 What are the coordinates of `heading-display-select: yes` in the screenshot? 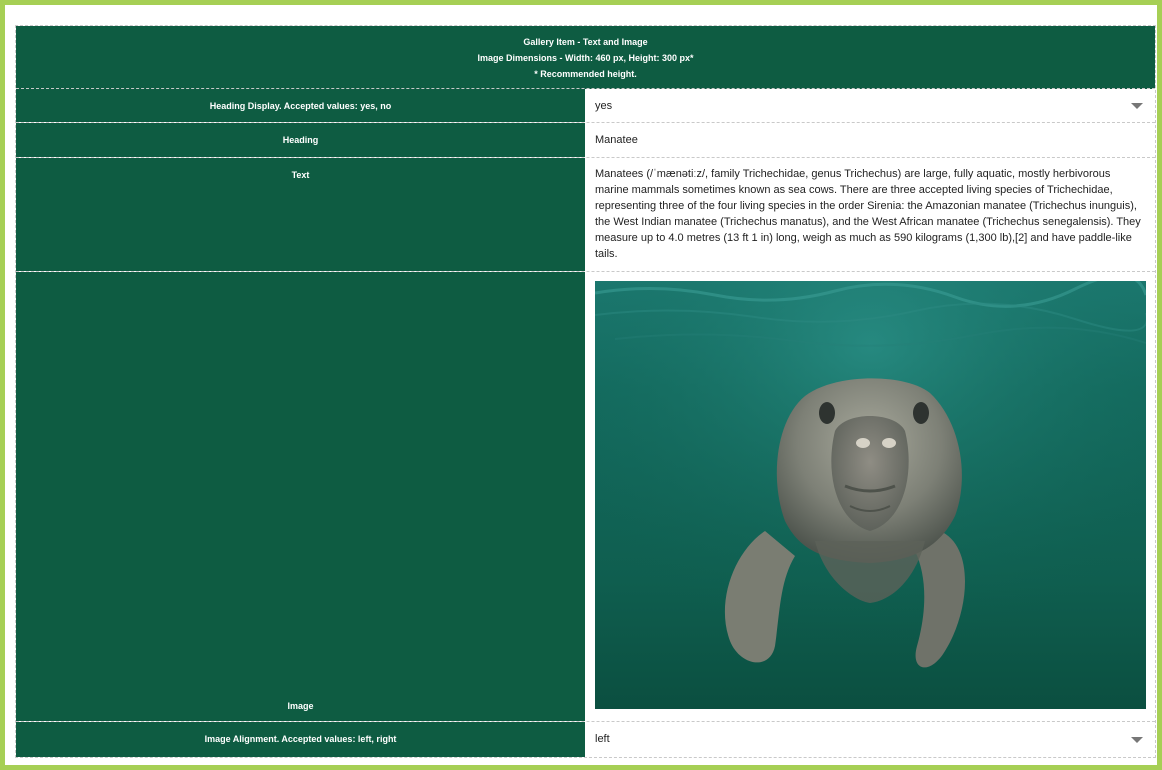 It's located at (870, 105).